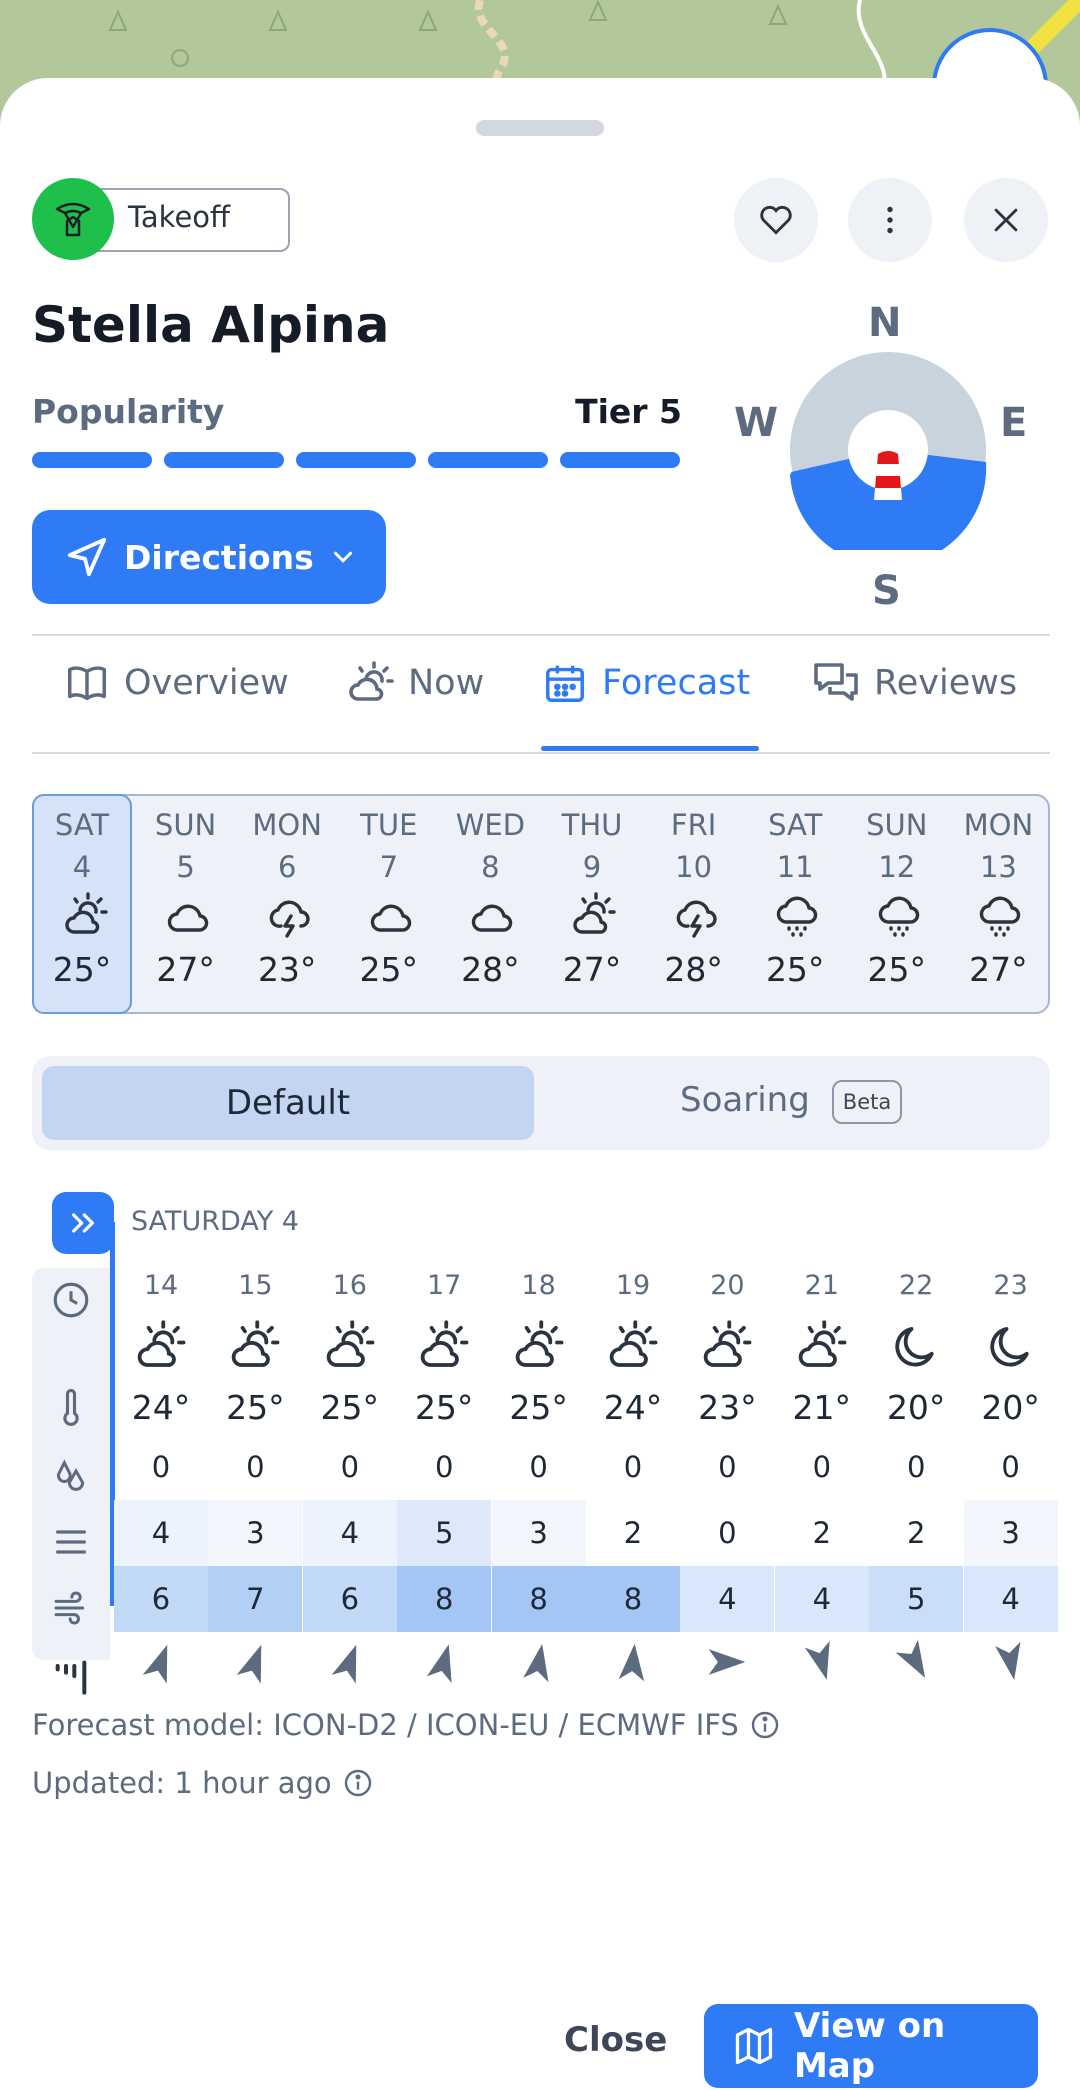 The height and width of the screenshot is (2090, 1080). What do you see at coordinates (998, 904) in the screenshot?
I see `day-card: MON 13 27°` at bounding box center [998, 904].